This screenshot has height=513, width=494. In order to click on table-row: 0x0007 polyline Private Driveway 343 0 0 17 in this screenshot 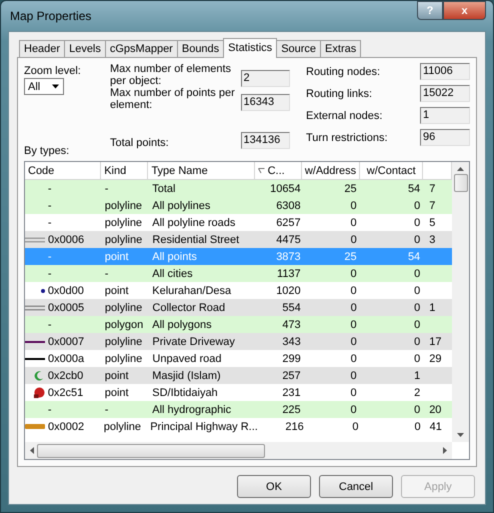, I will do `click(238, 341)`.